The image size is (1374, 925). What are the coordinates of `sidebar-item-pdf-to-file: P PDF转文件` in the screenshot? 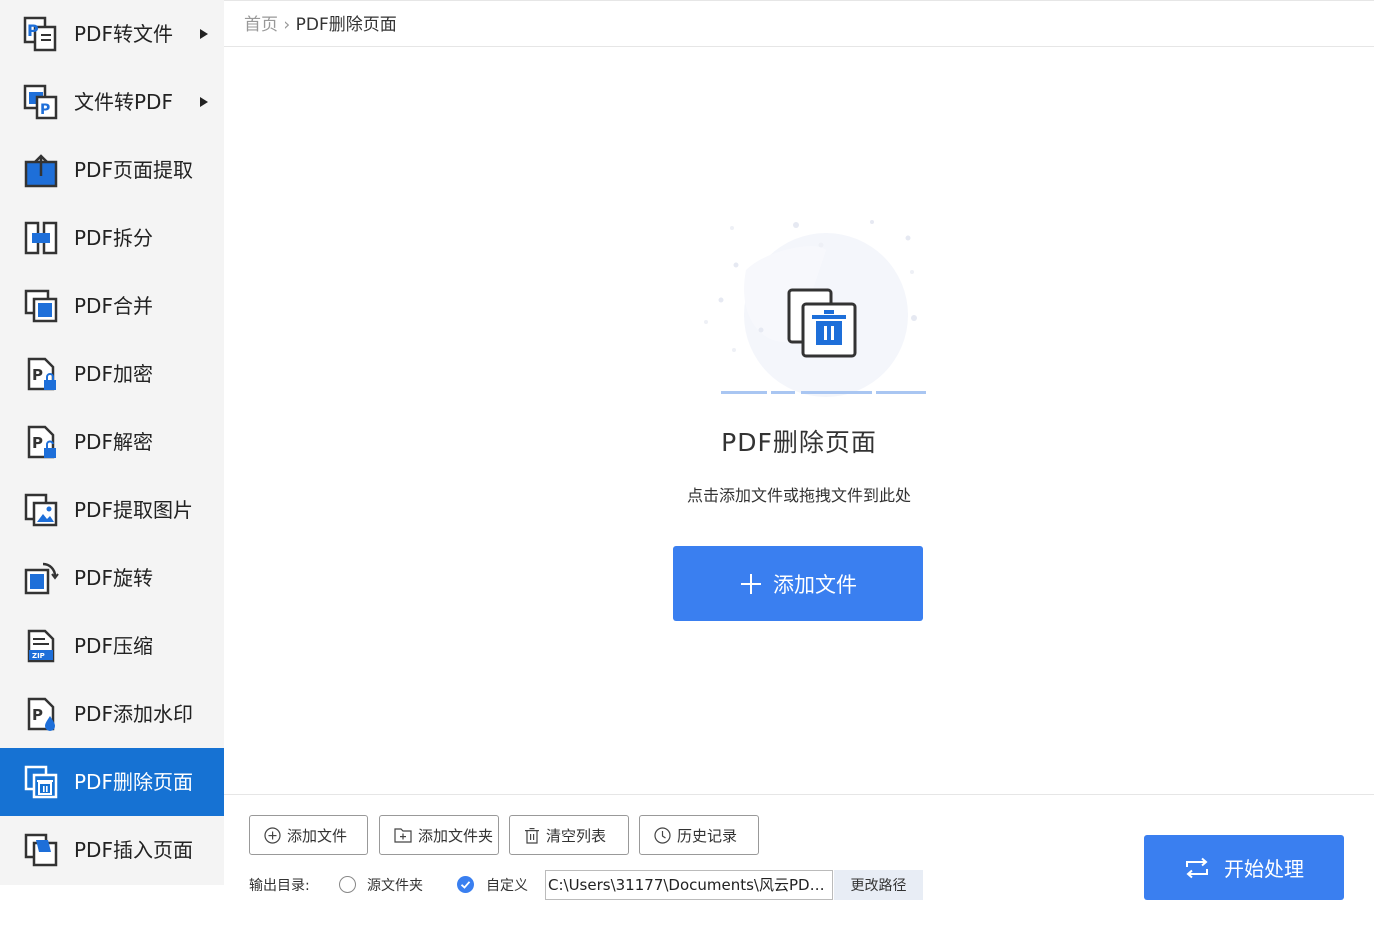 It's located at (112, 34).